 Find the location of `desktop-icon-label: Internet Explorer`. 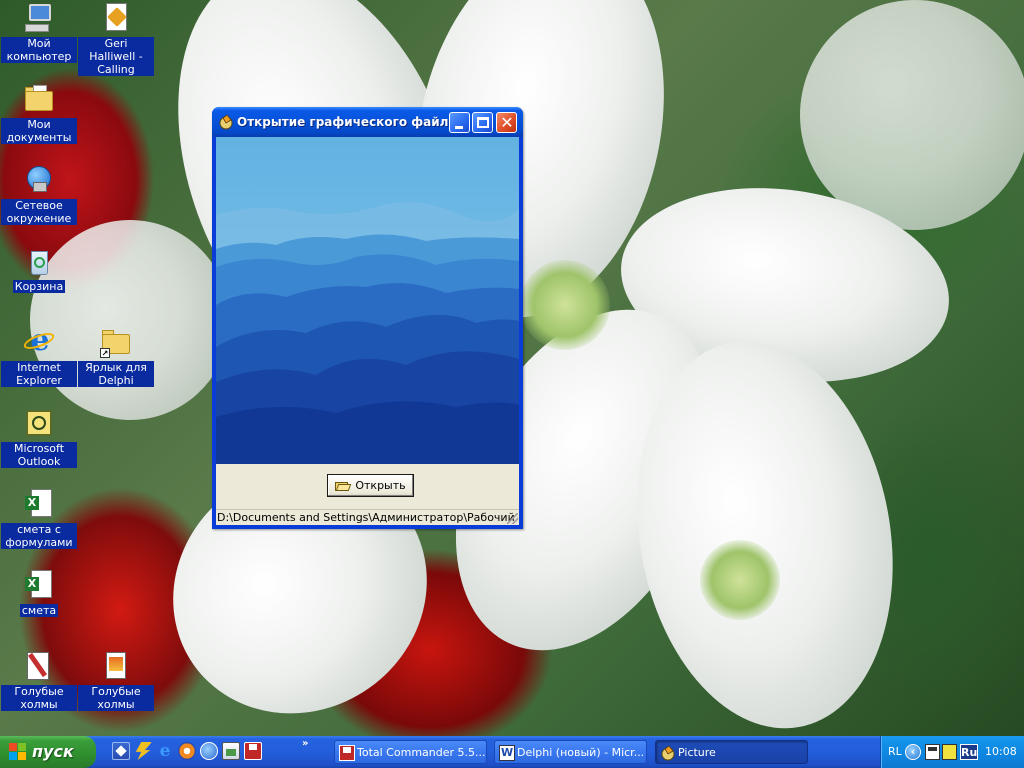

desktop-icon-label: Internet Explorer is located at coordinates (39, 374).